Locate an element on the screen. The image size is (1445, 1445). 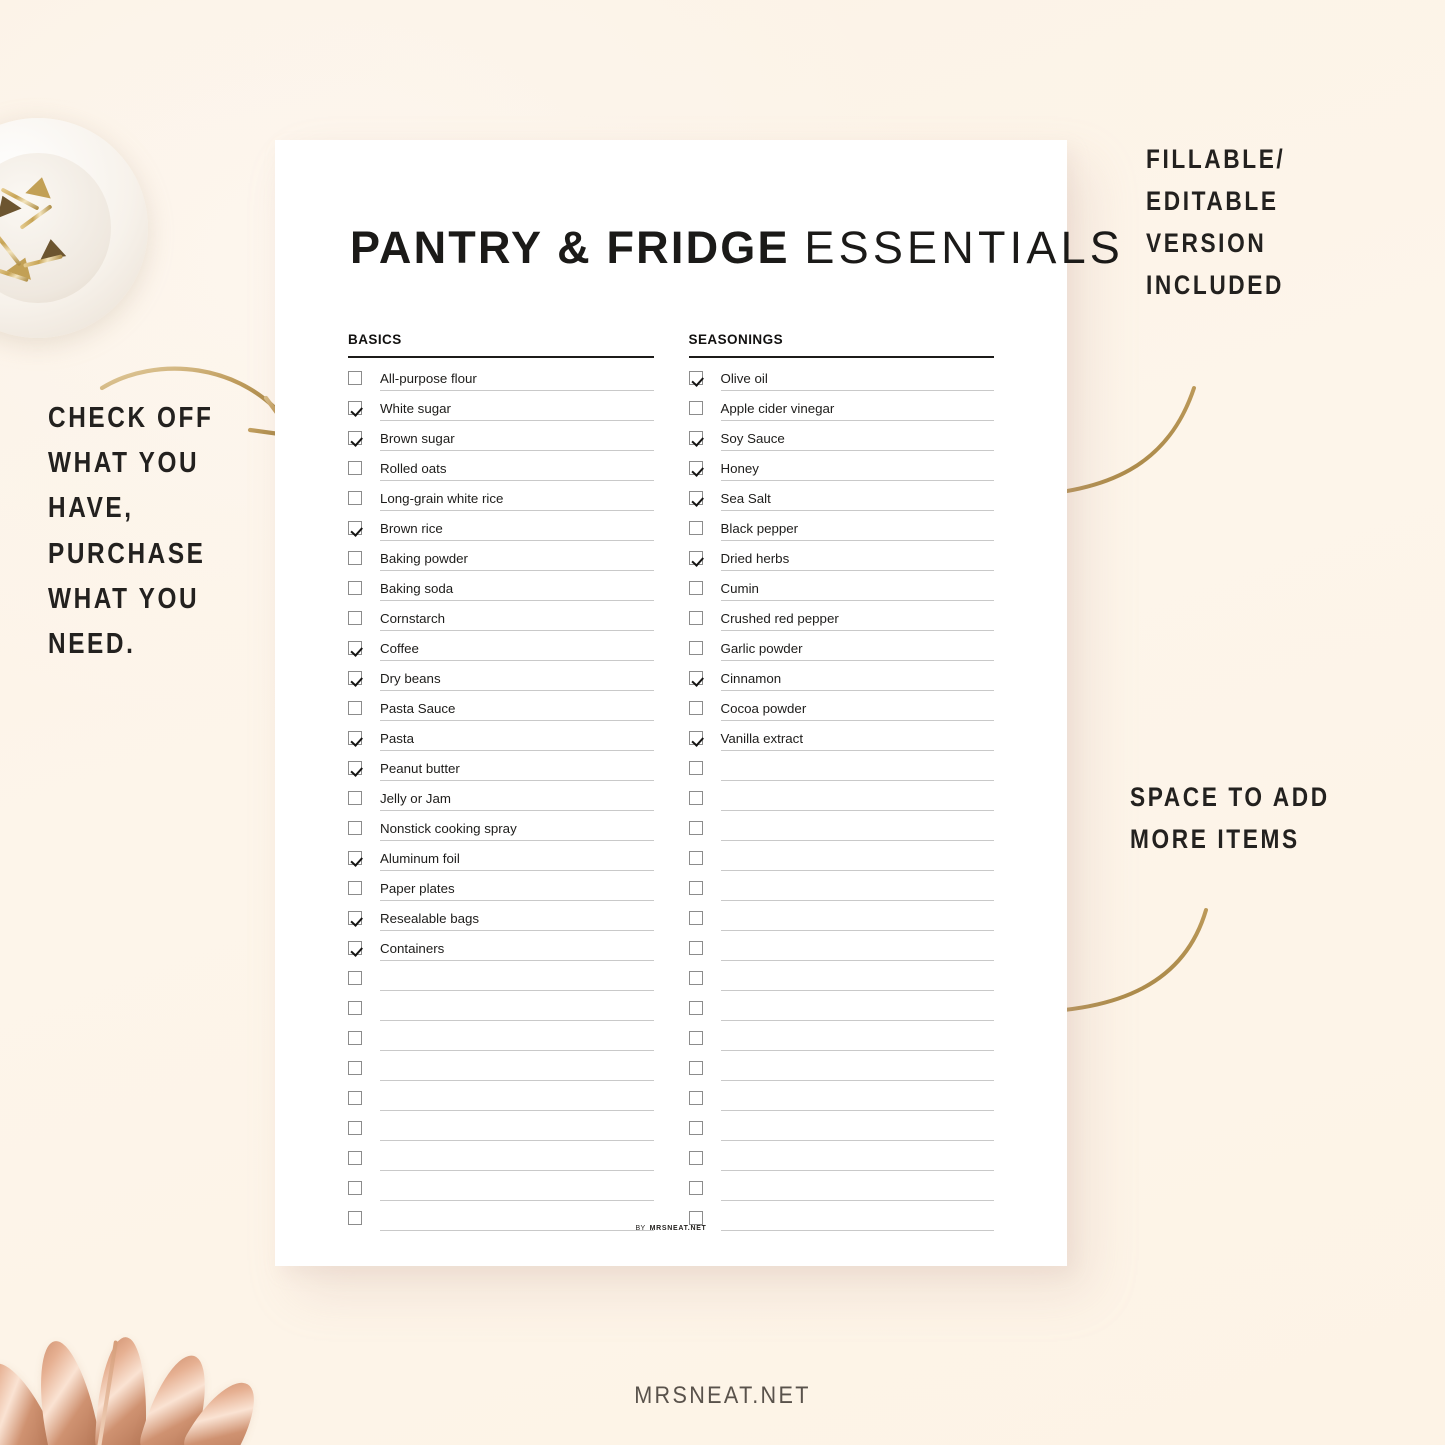
checklist-entry-field: Cocoa powder is located at coordinates (857, 710).